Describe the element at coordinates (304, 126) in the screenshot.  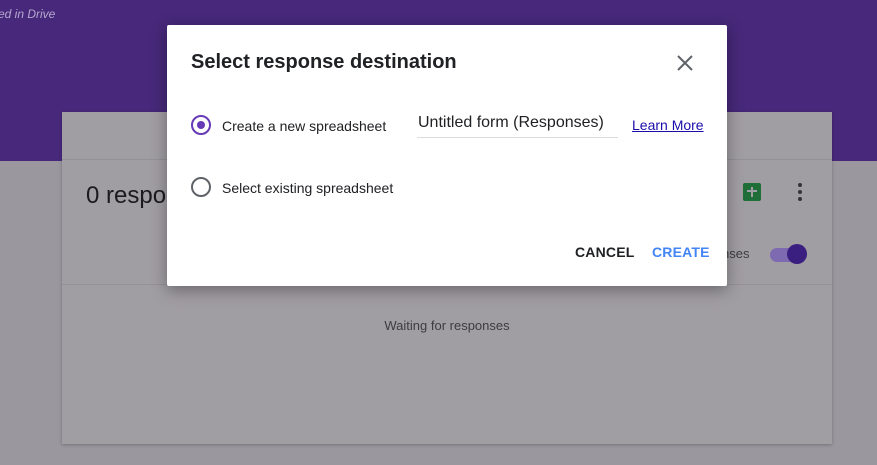
I see `radio-new-spreadsheet-label: Create a new spreadsheet` at that location.